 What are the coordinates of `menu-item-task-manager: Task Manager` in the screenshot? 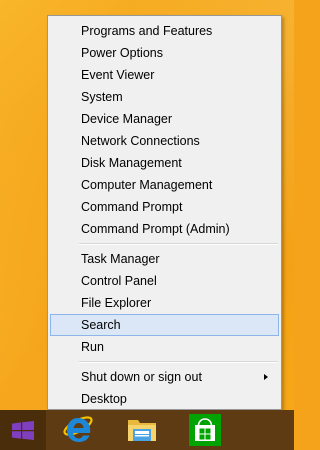 It's located at (164, 259).